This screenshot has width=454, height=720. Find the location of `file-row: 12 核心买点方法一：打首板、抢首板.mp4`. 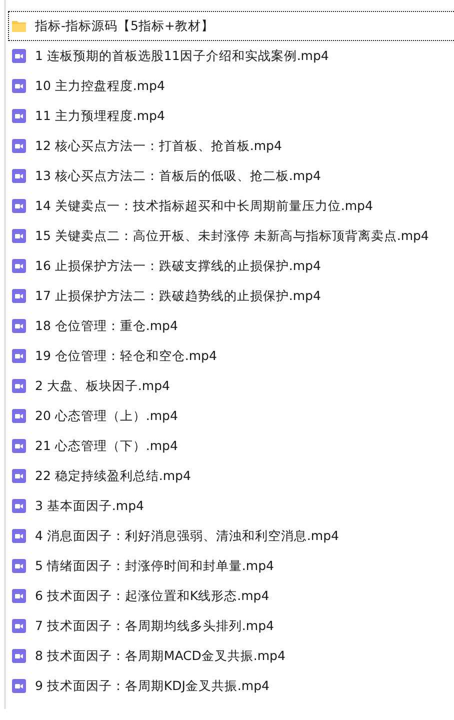

file-row: 12 核心买点方法一：打首板、抢首板.mp4 is located at coordinates (231, 146).